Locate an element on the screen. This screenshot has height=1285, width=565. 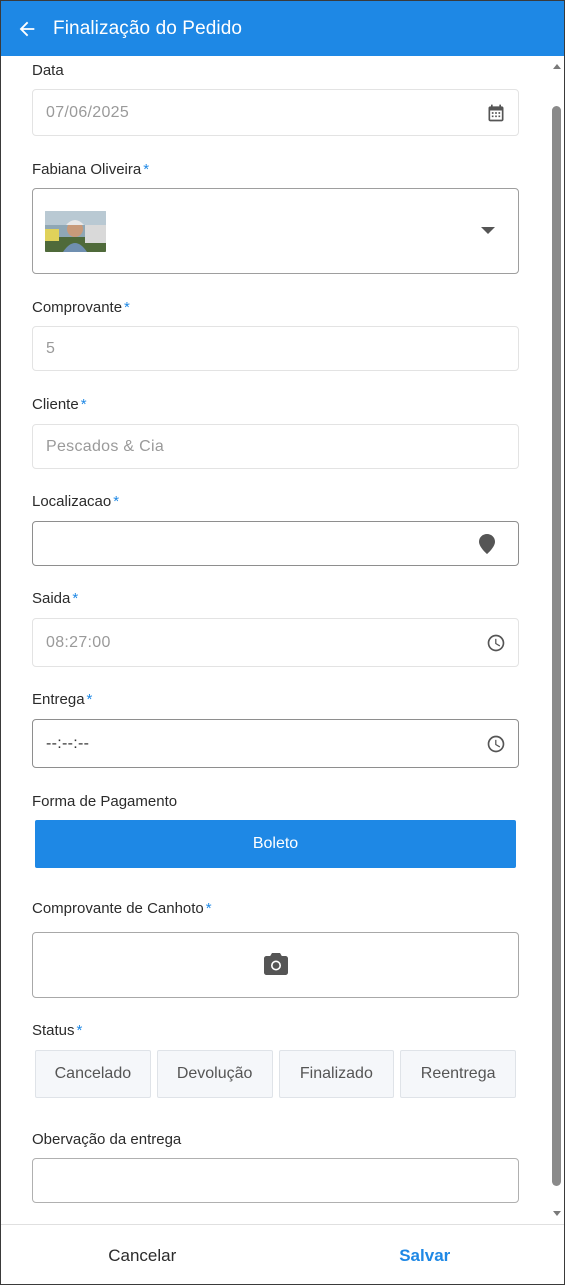
location-label: Localizacao * is located at coordinates (76, 501).